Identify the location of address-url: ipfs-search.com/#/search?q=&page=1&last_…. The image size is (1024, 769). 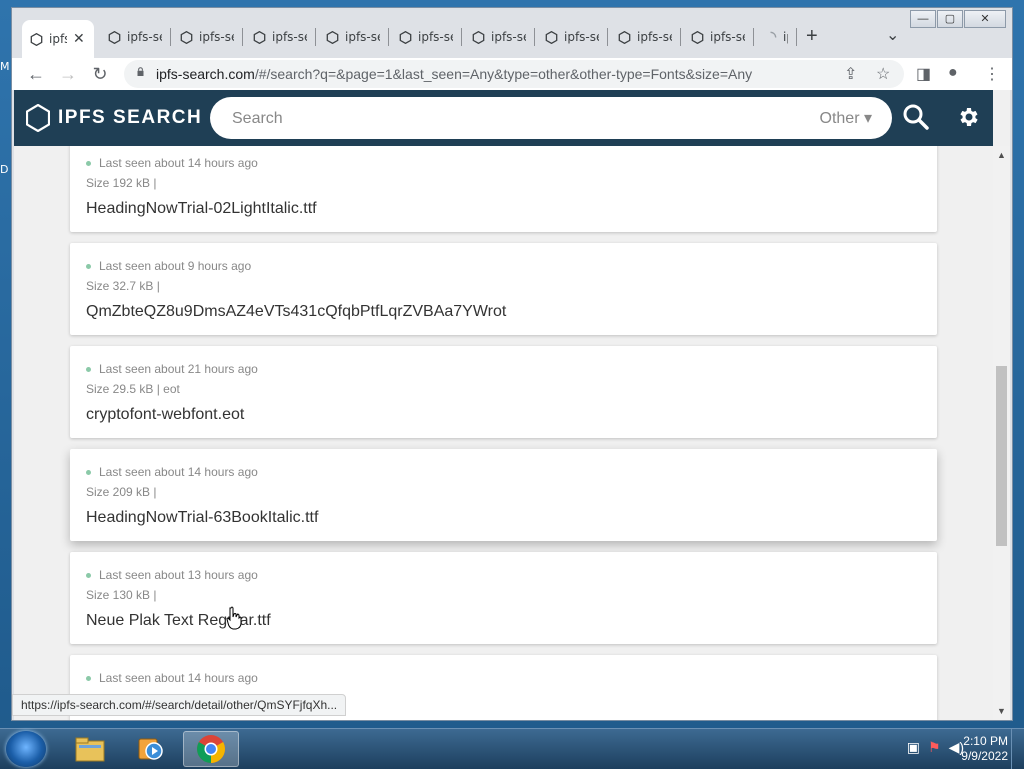
(454, 74).